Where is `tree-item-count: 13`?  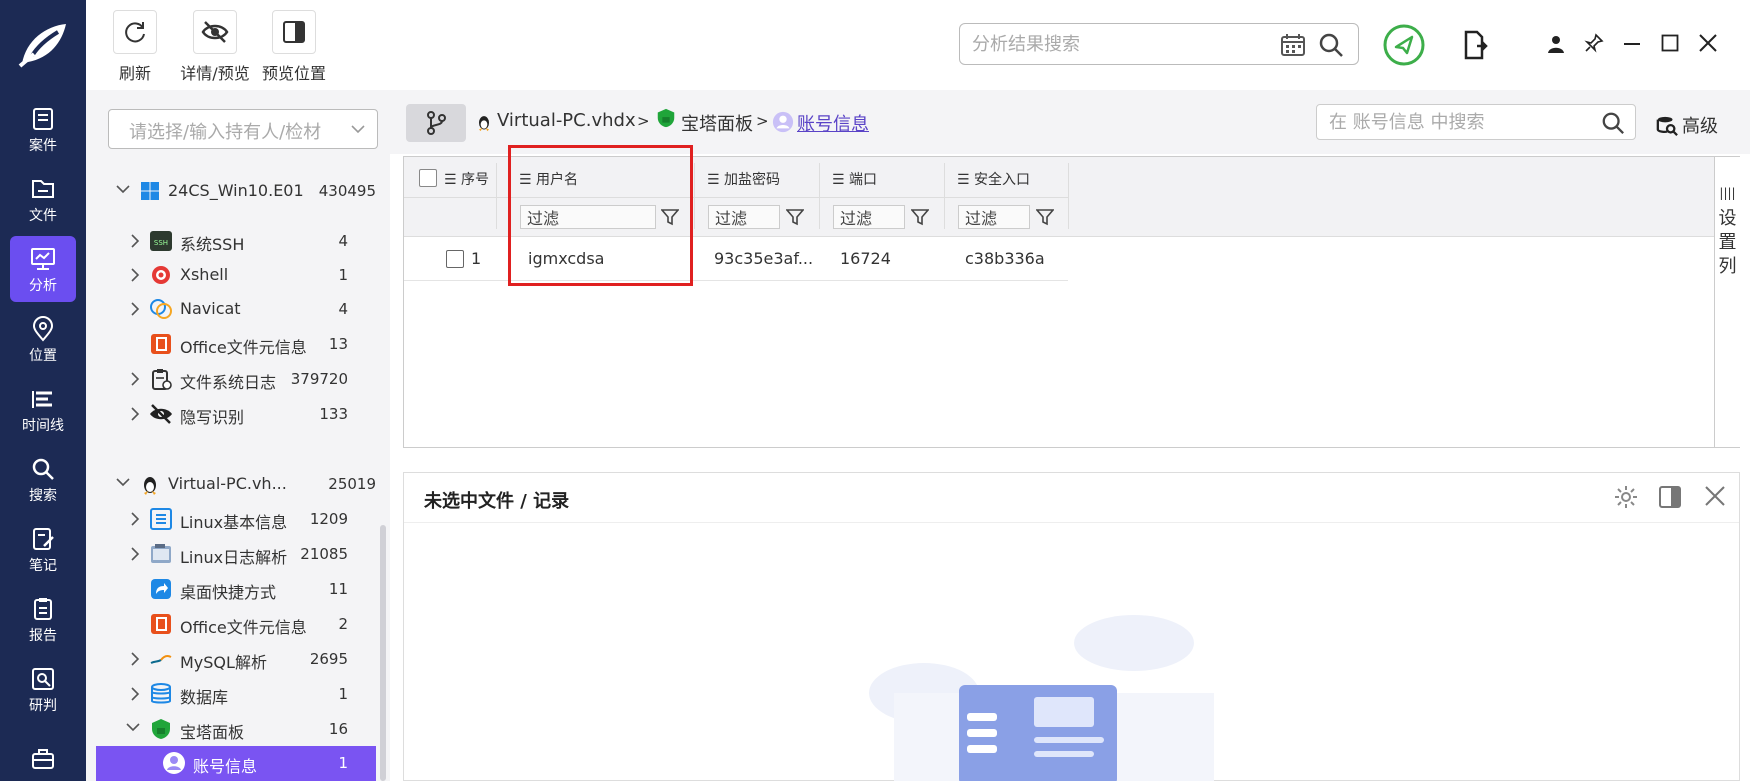
tree-item-count: 13 is located at coordinates (338, 344).